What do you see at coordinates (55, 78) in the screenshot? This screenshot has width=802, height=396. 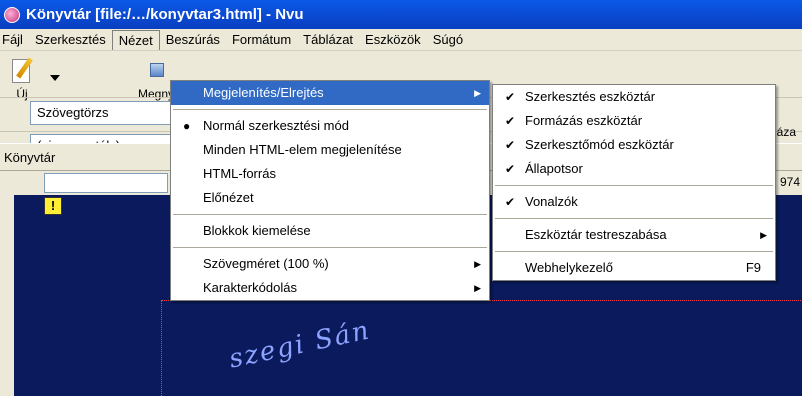 I see `new-dropdown-arrow-icon` at bounding box center [55, 78].